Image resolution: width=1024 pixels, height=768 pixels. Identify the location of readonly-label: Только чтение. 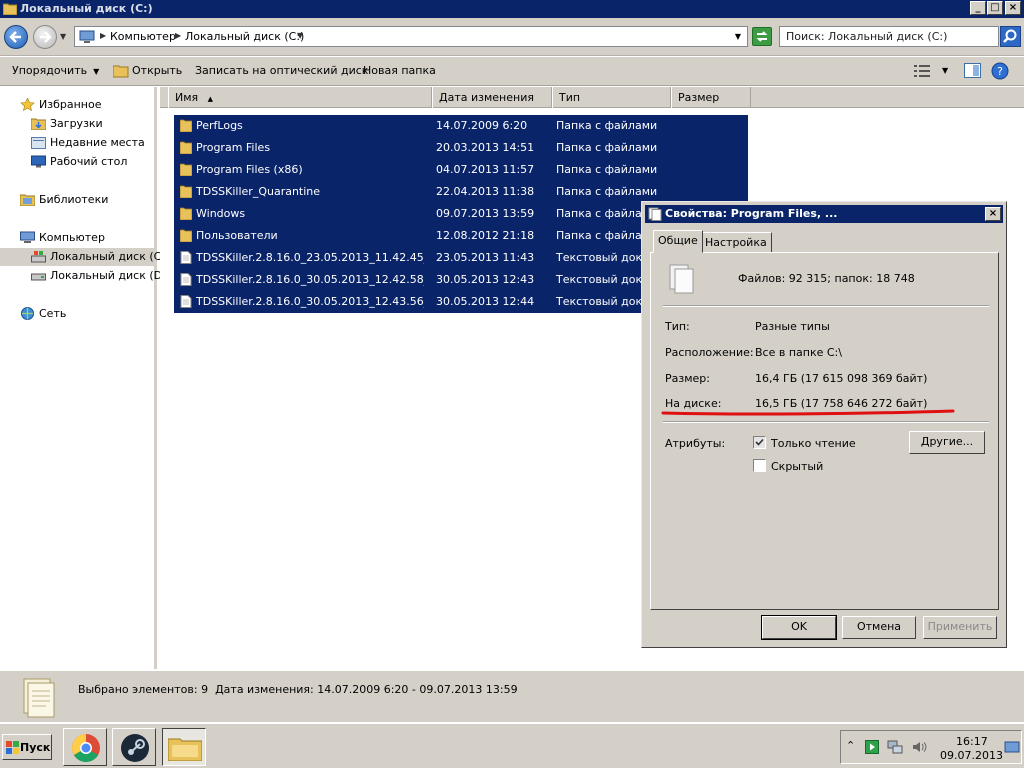
(813, 443).